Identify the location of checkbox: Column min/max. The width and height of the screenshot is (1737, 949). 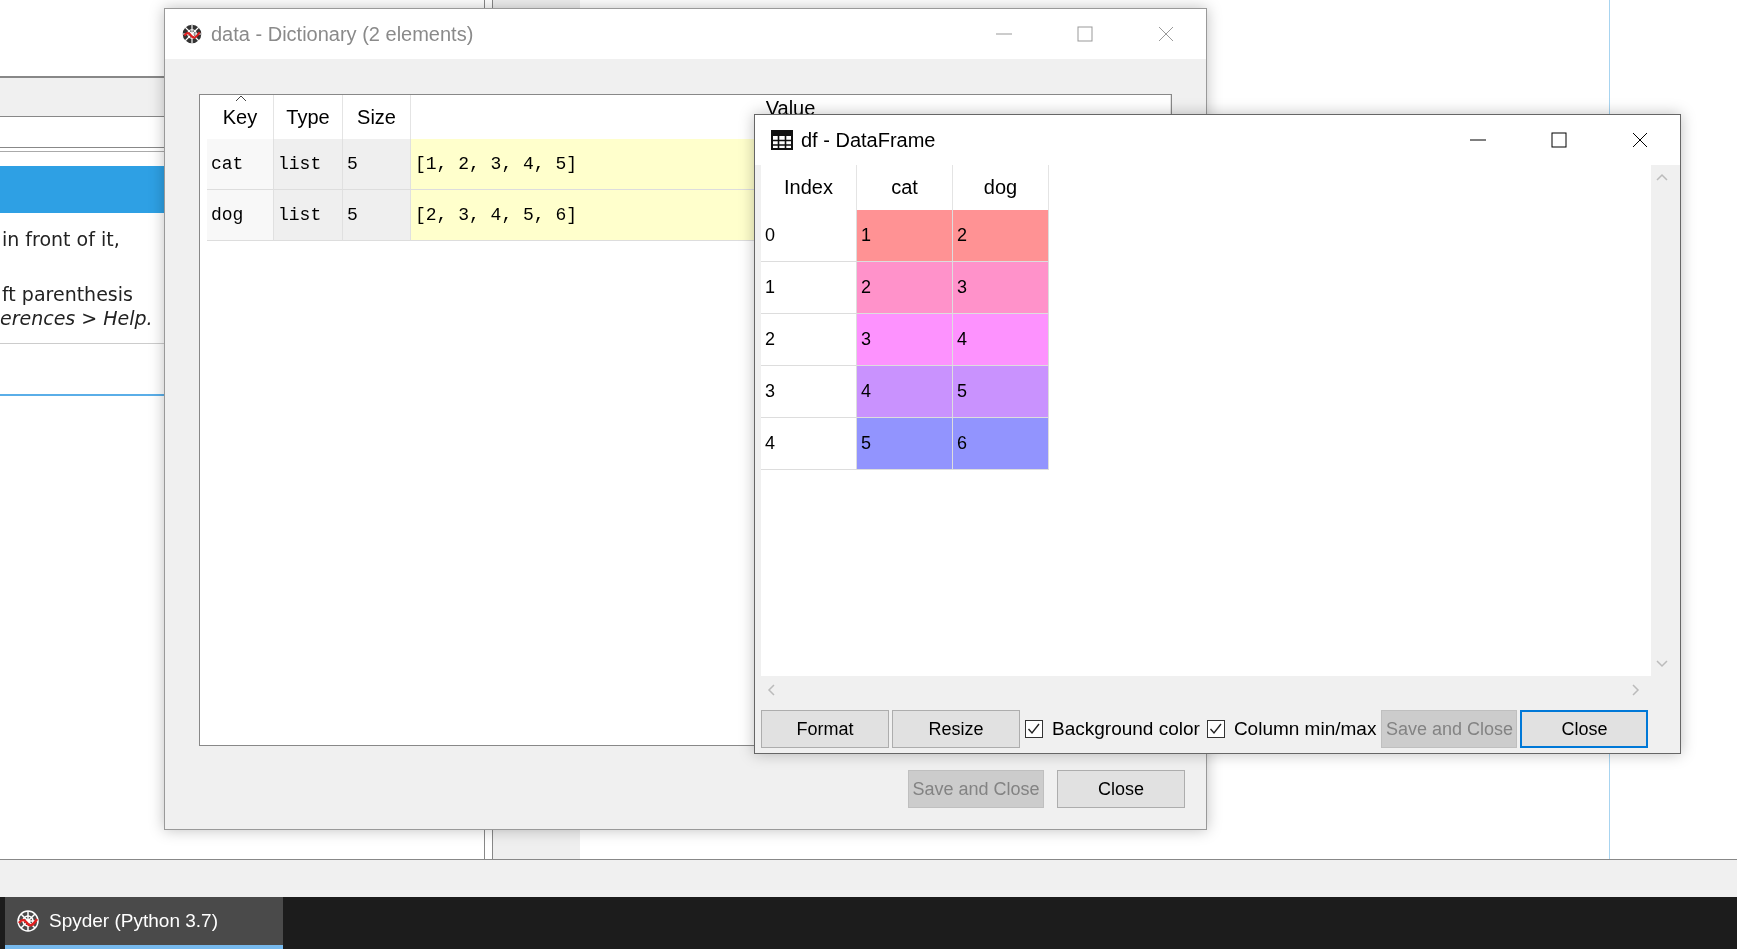
(1291, 729).